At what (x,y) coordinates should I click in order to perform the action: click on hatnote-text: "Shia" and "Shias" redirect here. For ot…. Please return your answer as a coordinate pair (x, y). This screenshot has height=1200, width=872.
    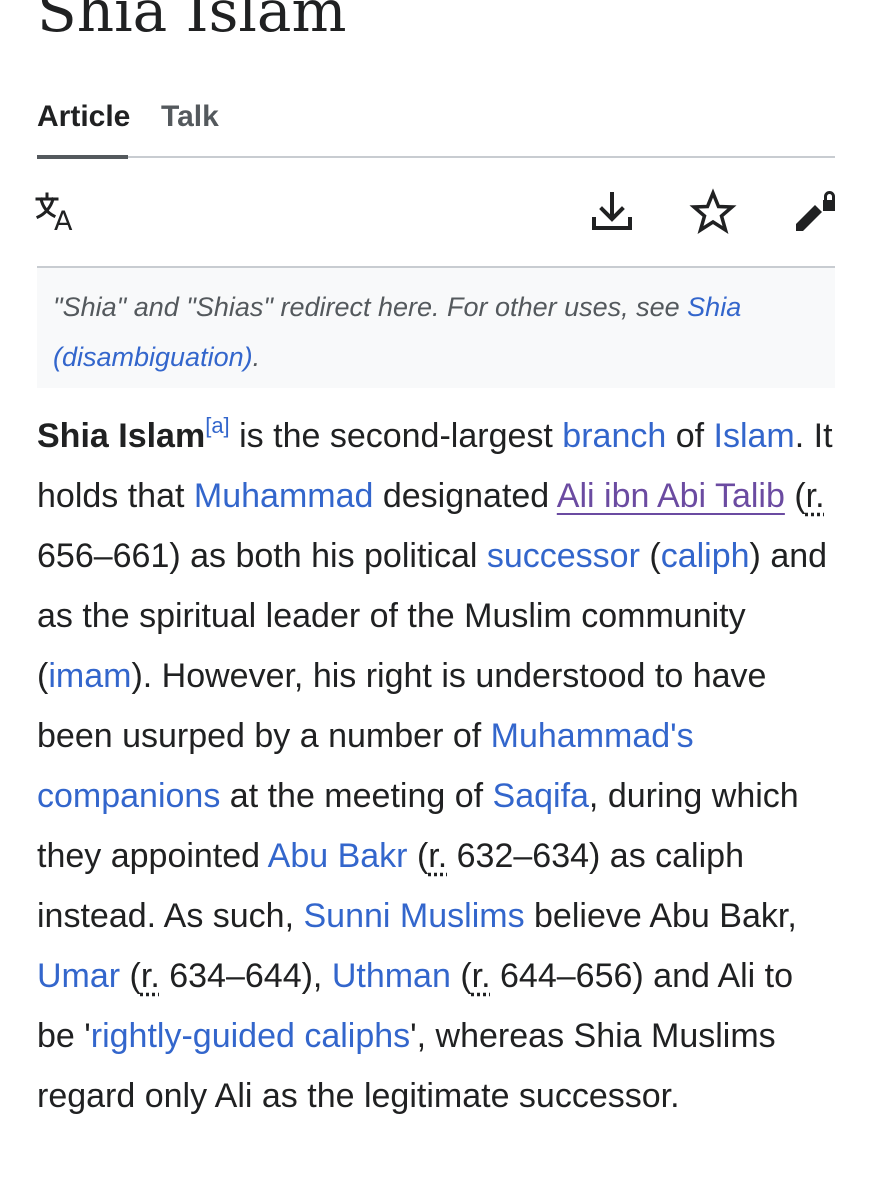
    Looking at the image, I should click on (370, 307).